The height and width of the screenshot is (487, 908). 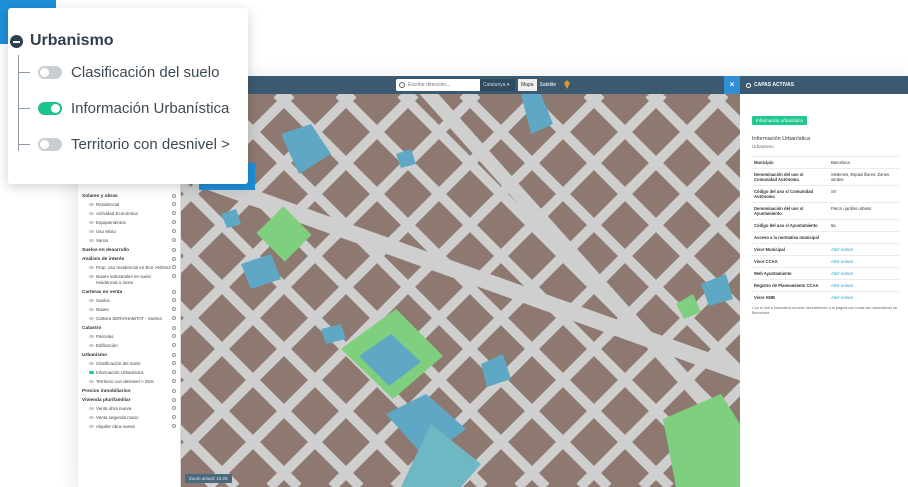 What do you see at coordinates (129, 301) in the screenshot?
I see `sidebar-layer-item: Suelos` at bounding box center [129, 301].